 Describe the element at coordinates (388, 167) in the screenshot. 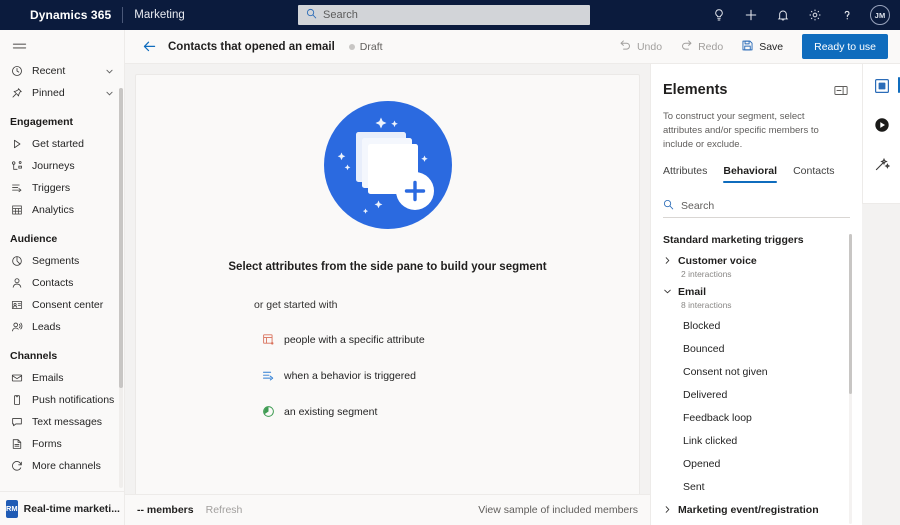

I see `empty-state-illustration` at that location.